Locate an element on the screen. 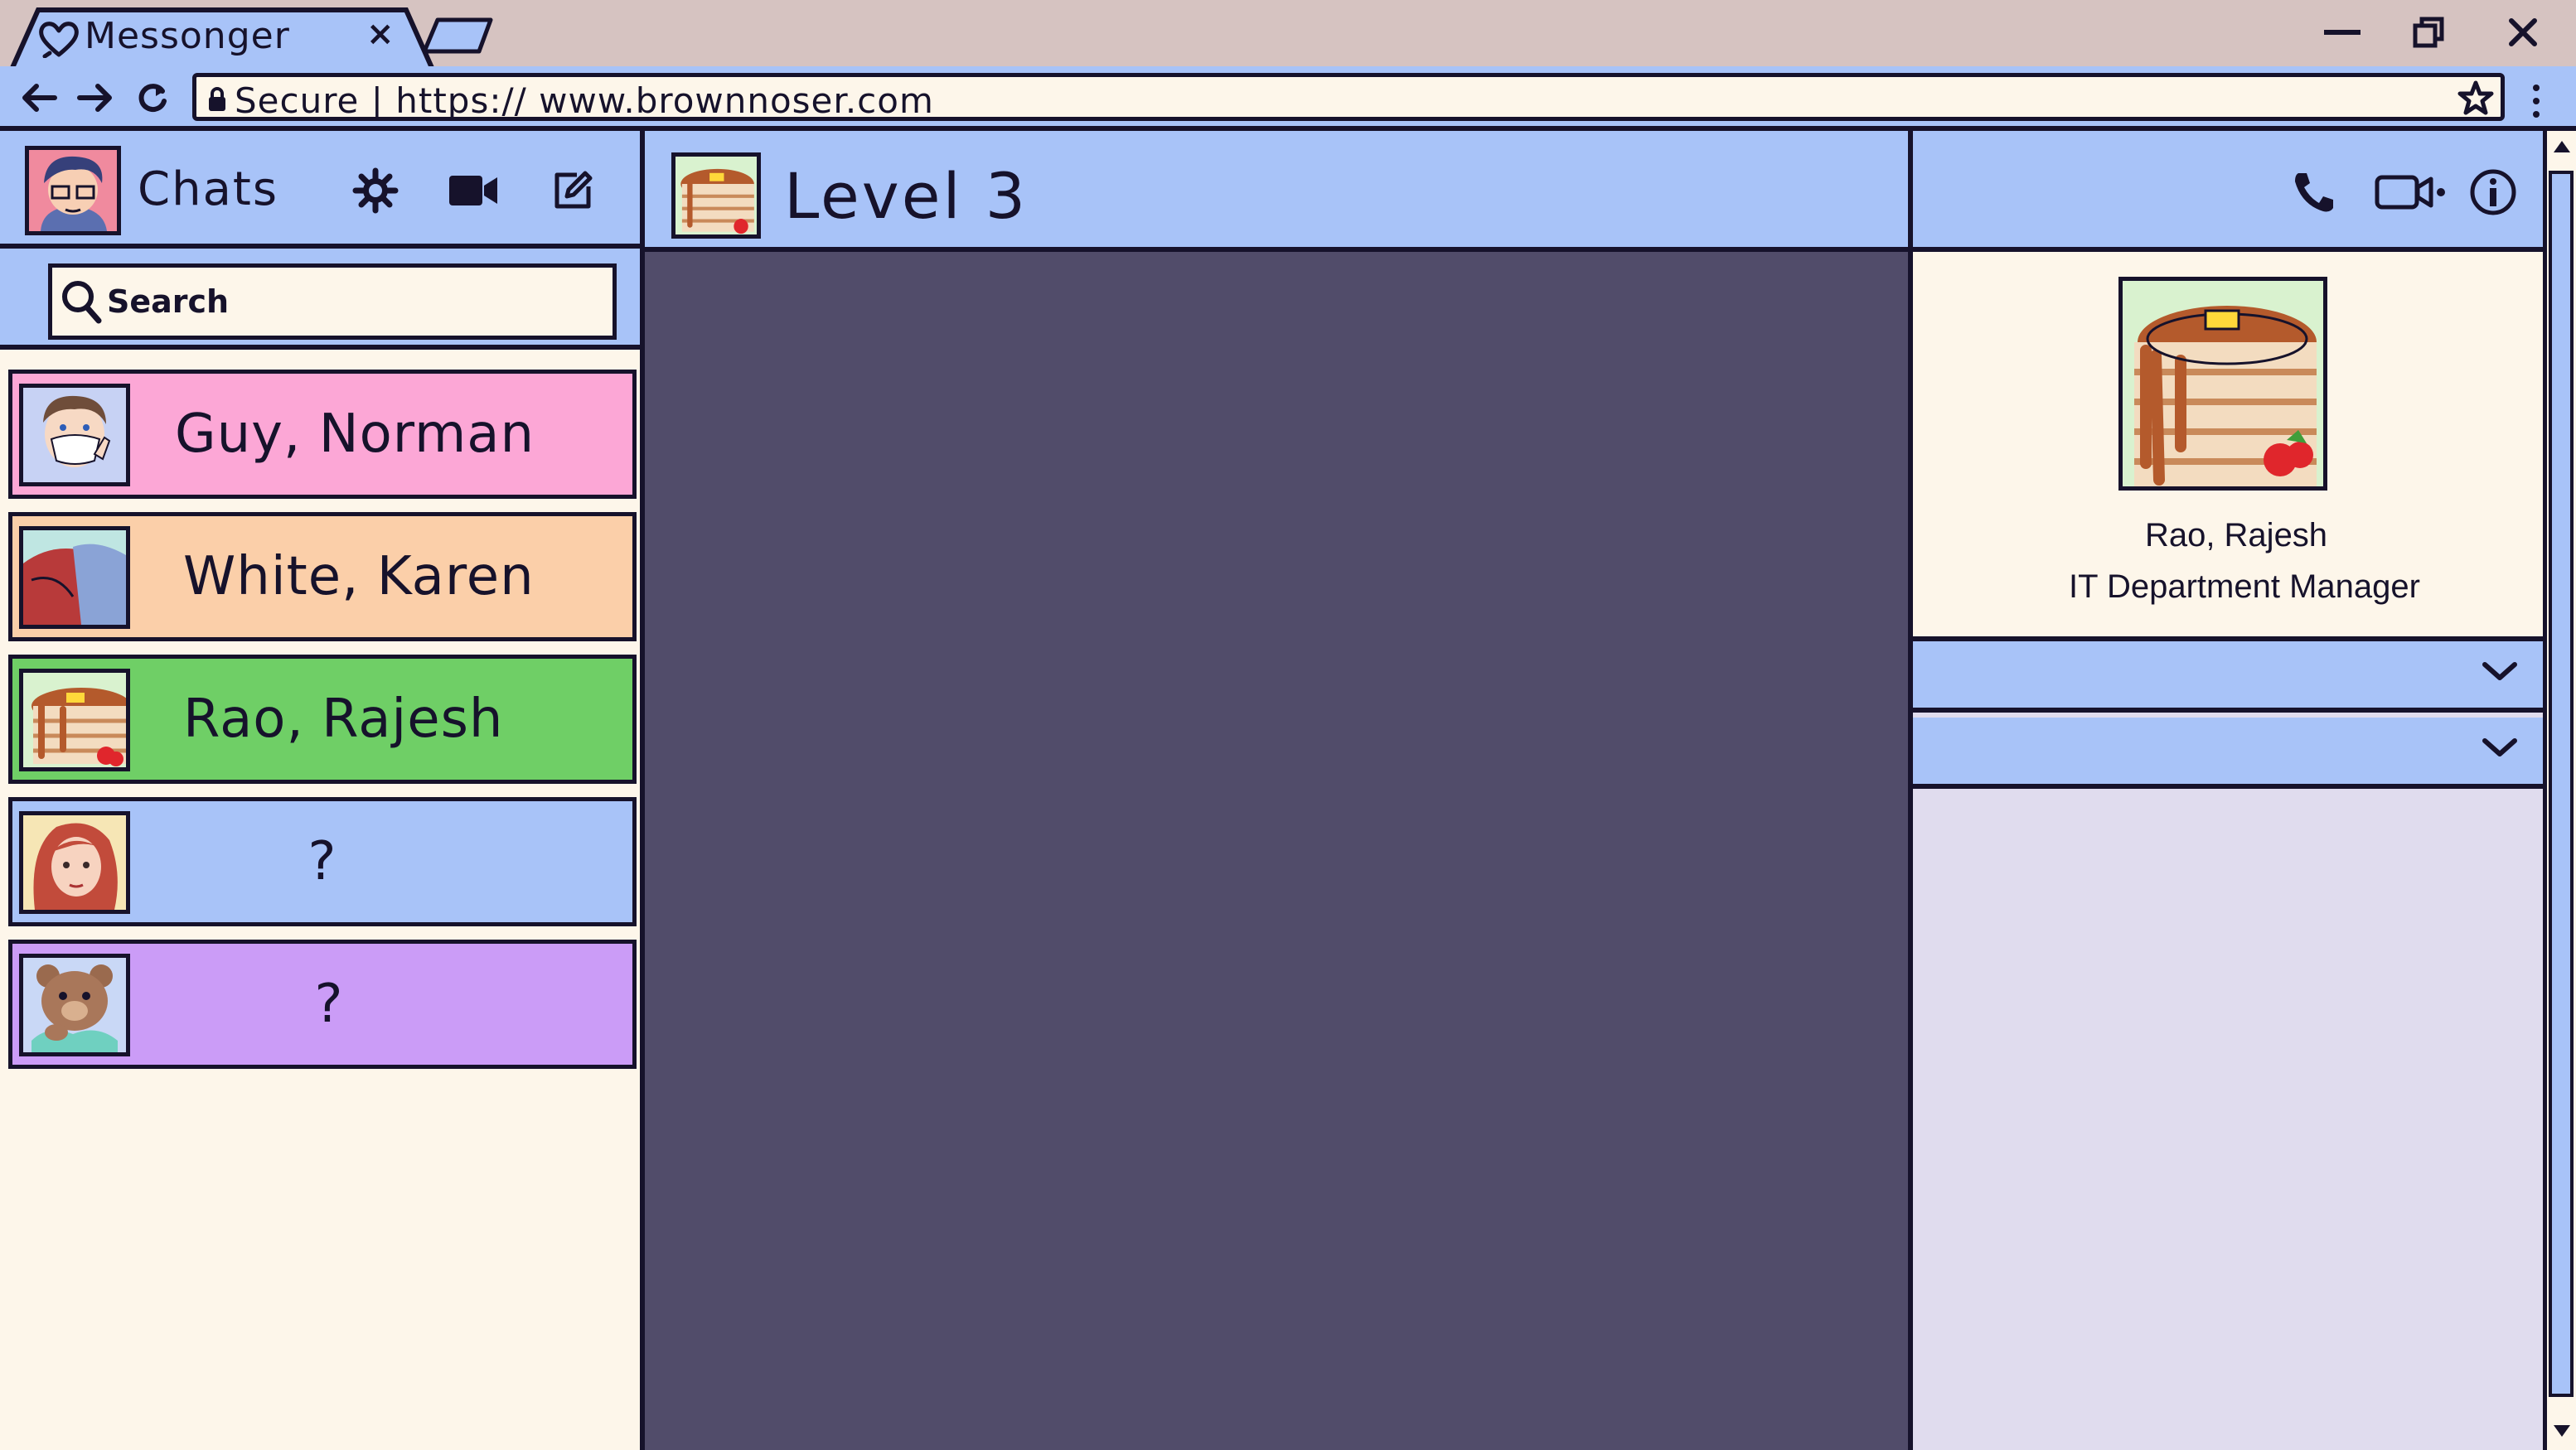  browser-menu-icon is located at coordinates (2536, 101).